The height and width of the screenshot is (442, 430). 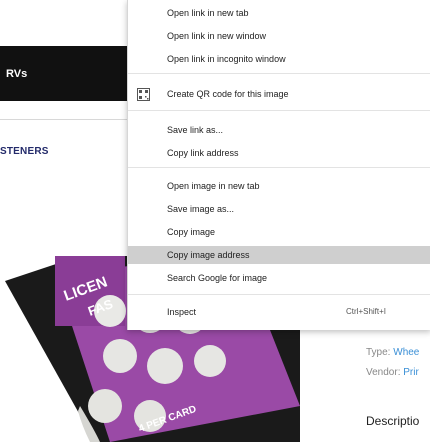 I want to click on inspect-shortcut: Ctrl+Shift+I, so click(x=366, y=311).